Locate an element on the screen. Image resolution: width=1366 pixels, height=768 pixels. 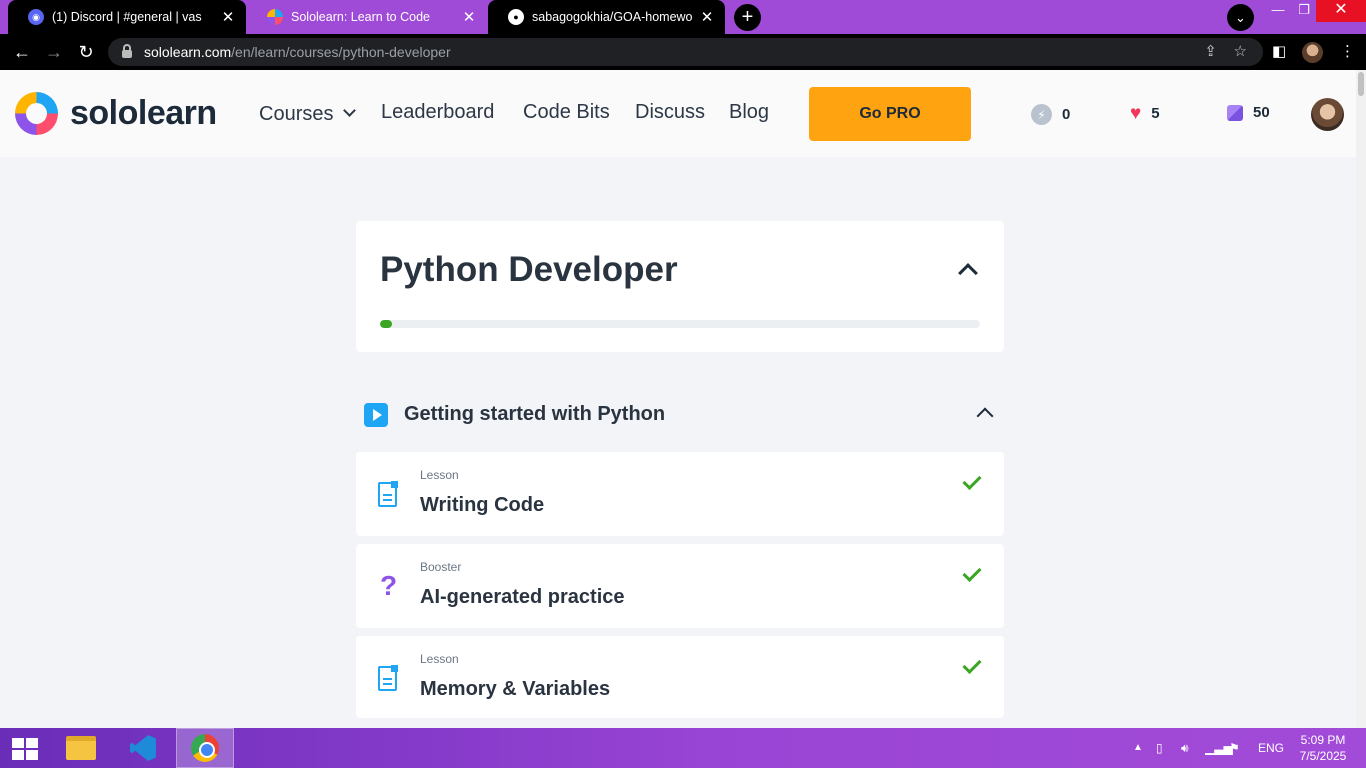
file-explorer-app is located at coordinates (81, 748).